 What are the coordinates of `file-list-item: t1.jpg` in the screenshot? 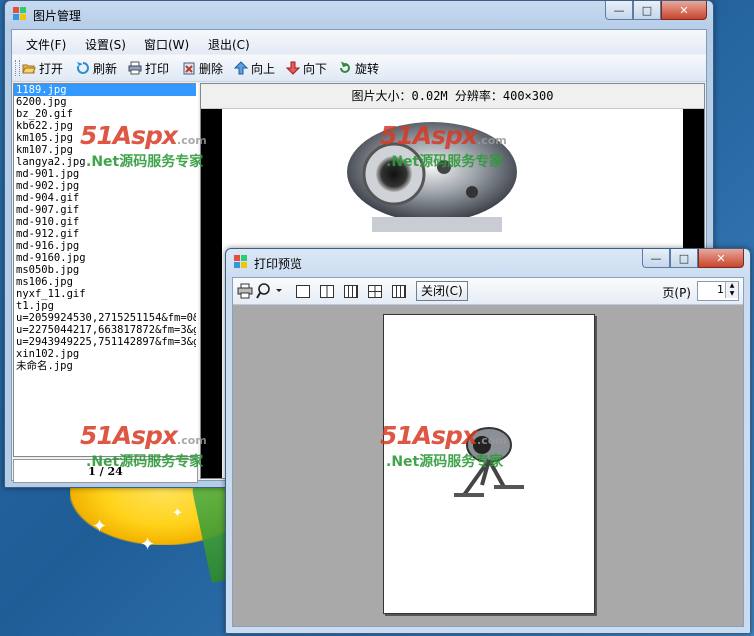 It's located at (105, 306).